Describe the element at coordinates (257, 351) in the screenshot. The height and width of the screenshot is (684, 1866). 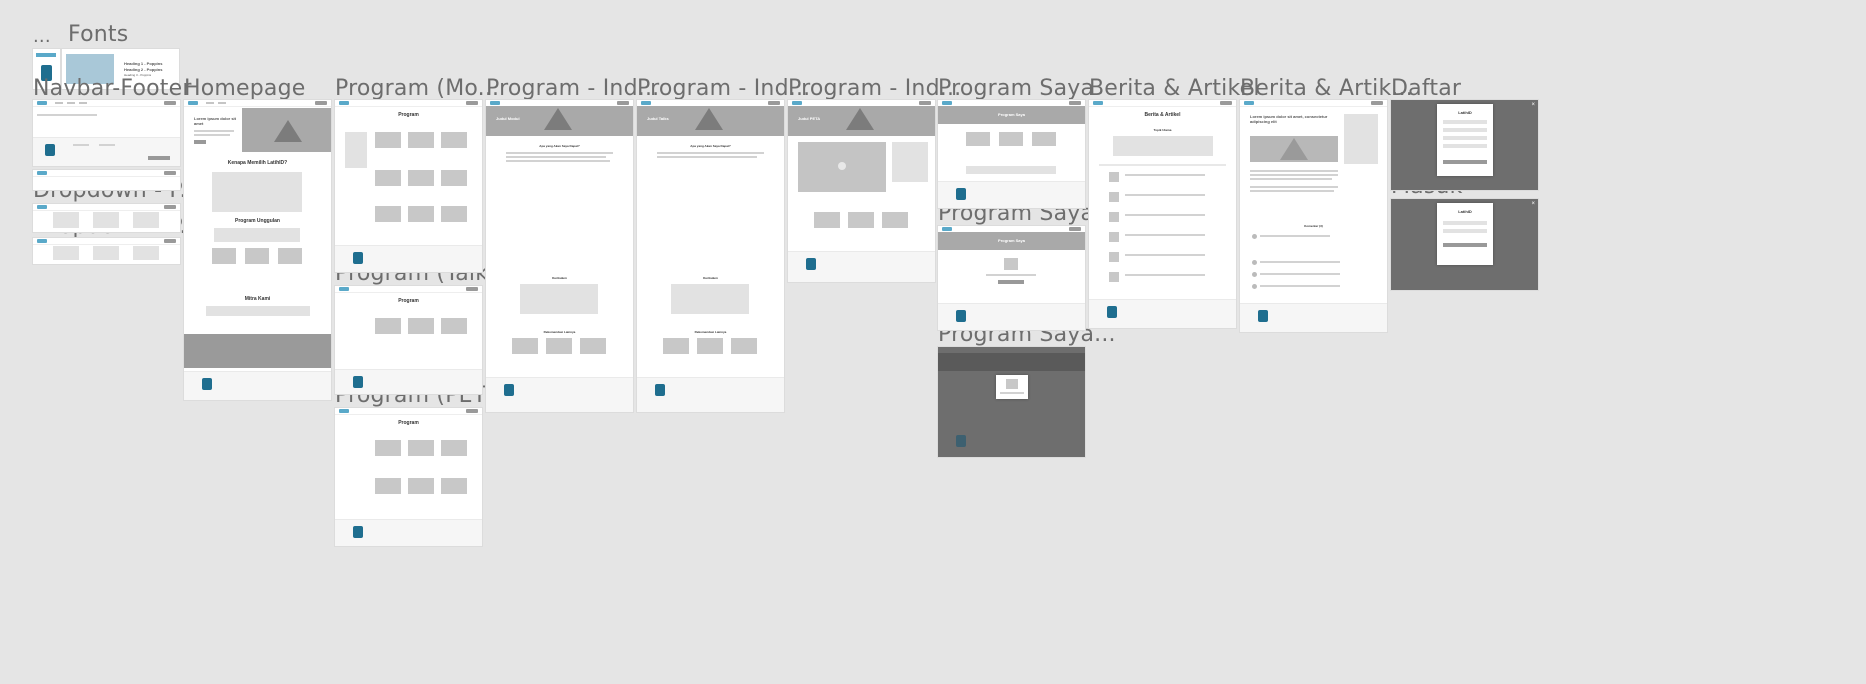
I see `cta-banner` at that location.